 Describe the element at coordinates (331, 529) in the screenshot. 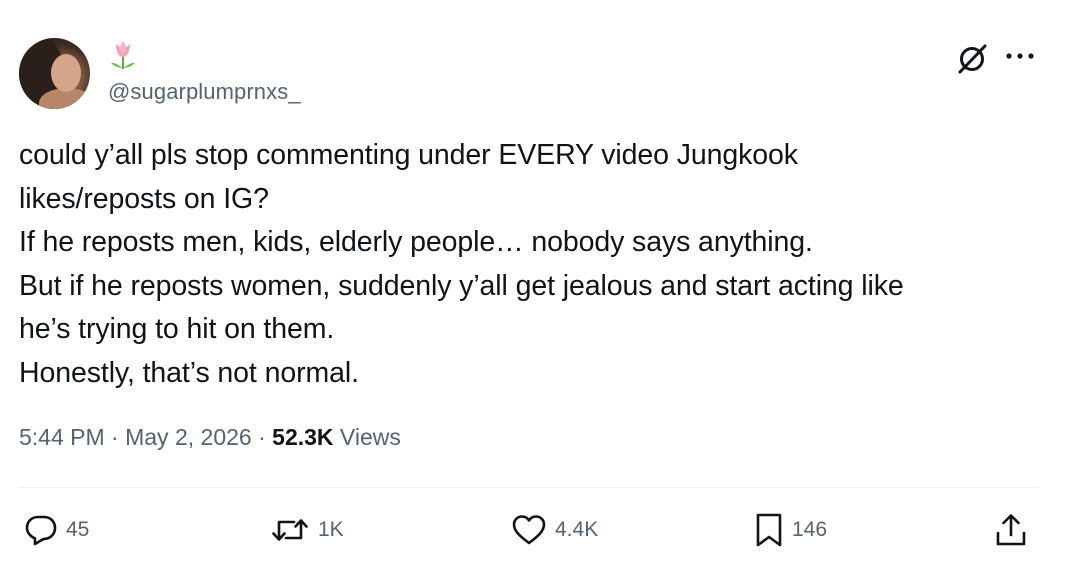

I see `repost-count: 1K` at that location.